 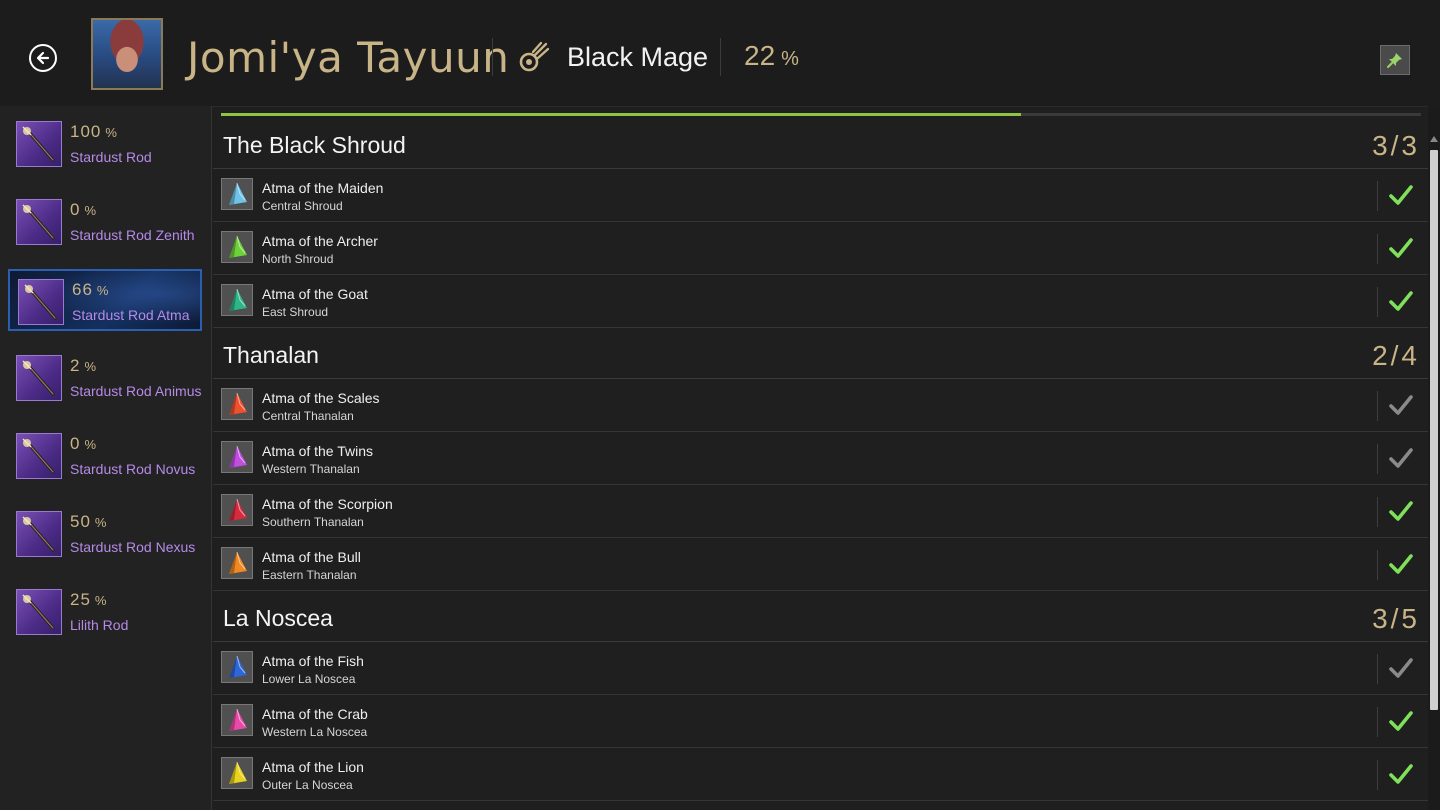 What do you see at coordinates (99, 625) in the screenshot?
I see `weapon-name: Lilith Rod` at bounding box center [99, 625].